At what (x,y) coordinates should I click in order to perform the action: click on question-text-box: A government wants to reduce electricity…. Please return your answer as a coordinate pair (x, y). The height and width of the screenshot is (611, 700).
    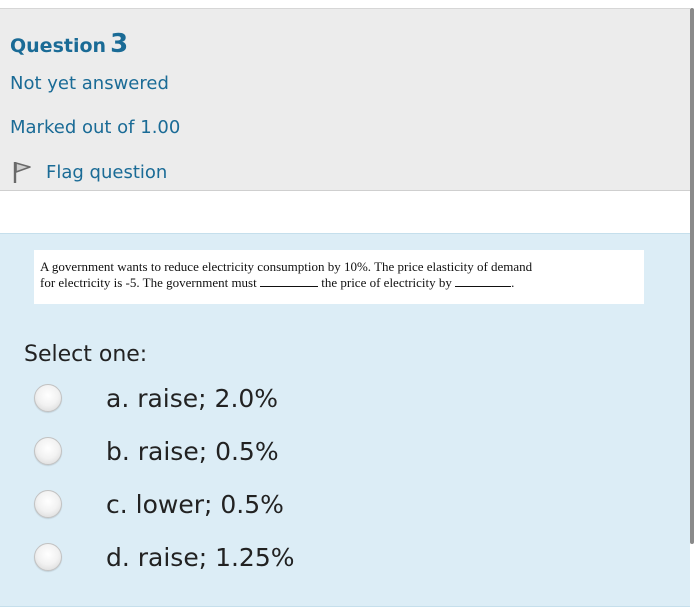
    Looking at the image, I should click on (339, 277).